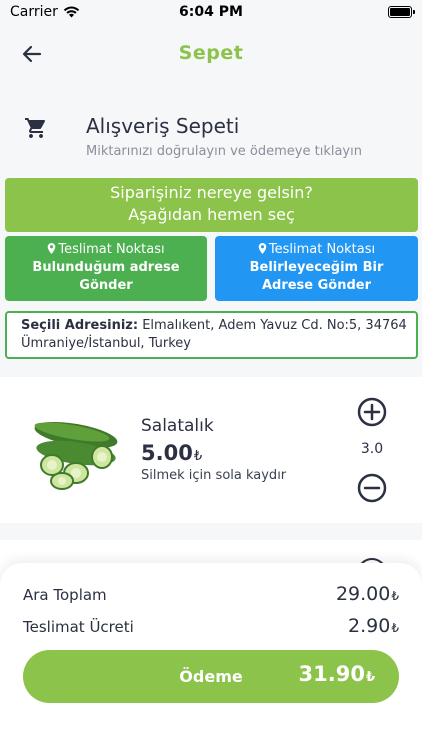 The height and width of the screenshot is (750, 422). I want to click on carrier-label: Carrier, so click(34, 12).